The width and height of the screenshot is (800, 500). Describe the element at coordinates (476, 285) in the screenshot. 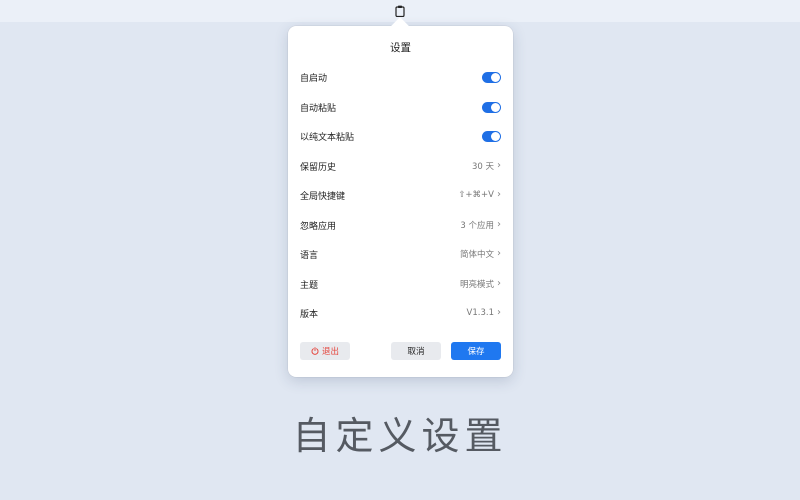

I see `theme-value: 明亮模式` at that location.